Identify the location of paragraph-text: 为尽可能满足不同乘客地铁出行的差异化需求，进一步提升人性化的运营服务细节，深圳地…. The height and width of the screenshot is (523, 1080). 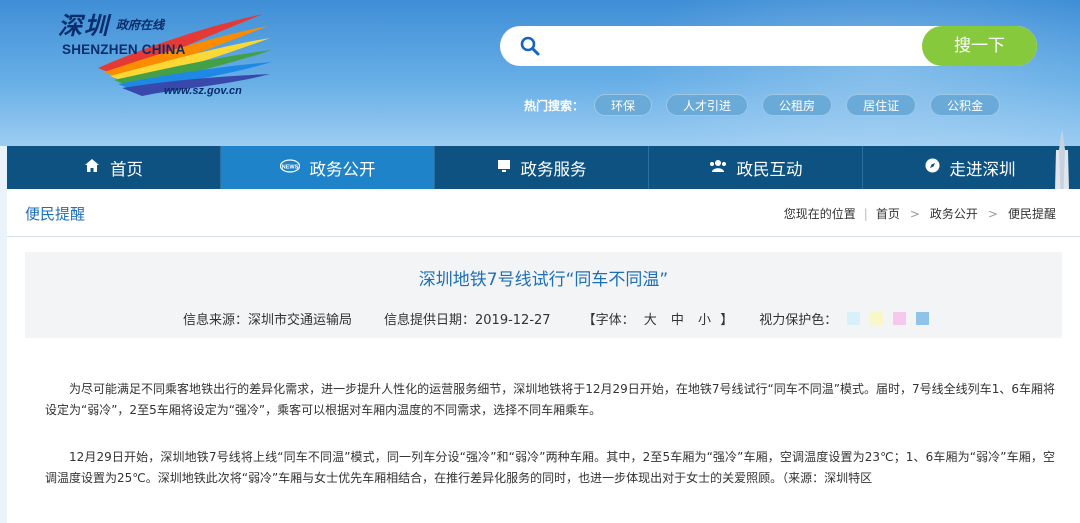
(550, 399).